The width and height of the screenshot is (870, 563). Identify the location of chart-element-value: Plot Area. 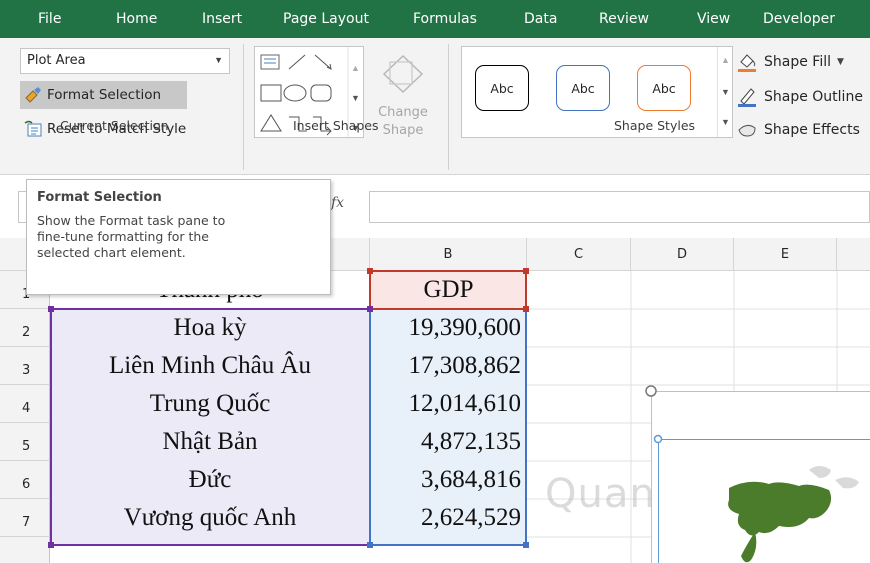
(56, 60).